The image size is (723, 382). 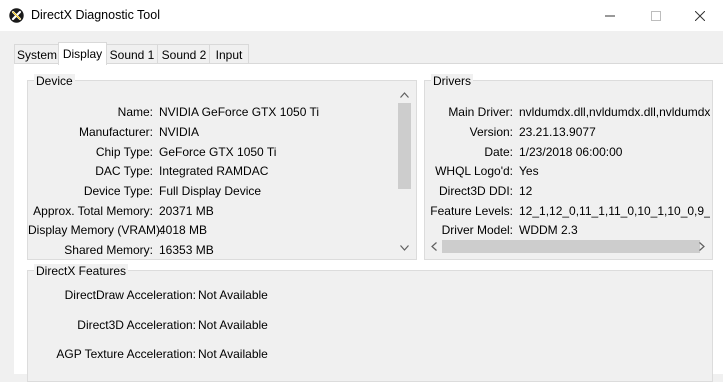 I want to click on driver-row-version: Version: 23.21.13.9077, so click(x=567, y=134).